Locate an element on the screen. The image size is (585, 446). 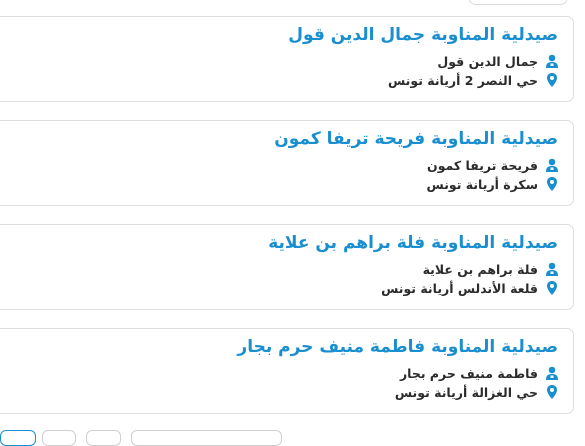
address-text: حي النصر 2 أريانة تونس is located at coordinates (463, 80).